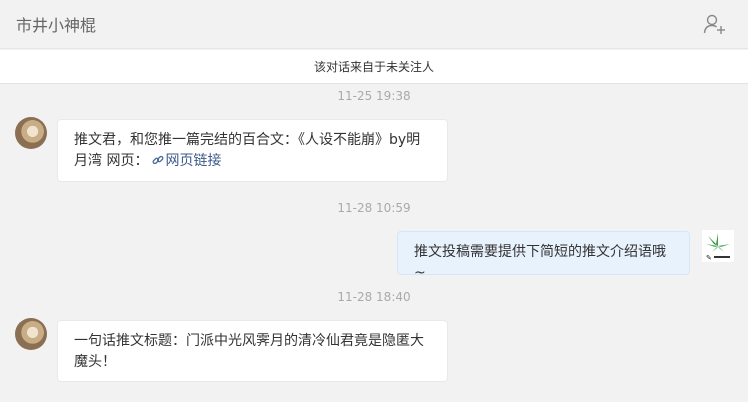 The image size is (748, 402). What do you see at coordinates (56, 25) in the screenshot?
I see `contact-name: 市井小神棍` at bounding box center [56, 25].